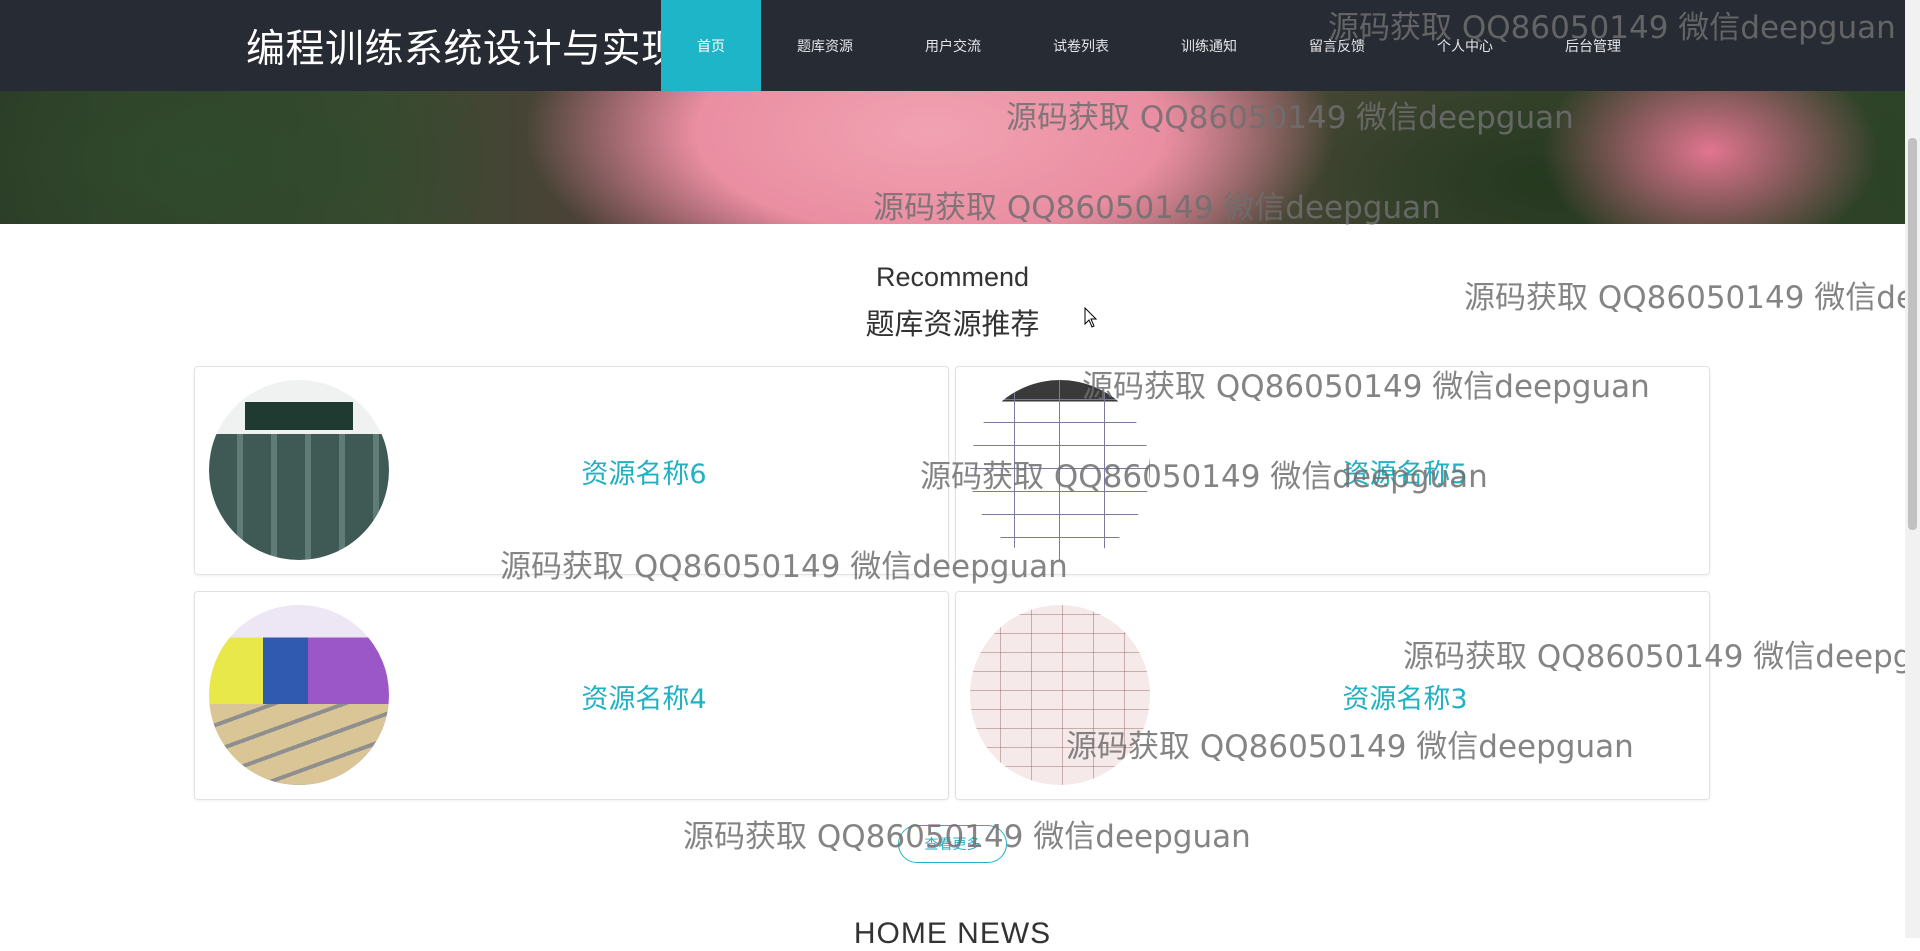 The height and width of the screenshot is (951, 1920). I want to click on main-nav: 首页 题库资源 用户交流 试卷列表 训练通知 留言反馈 个人中心 后台管理, so click(1159, 45).